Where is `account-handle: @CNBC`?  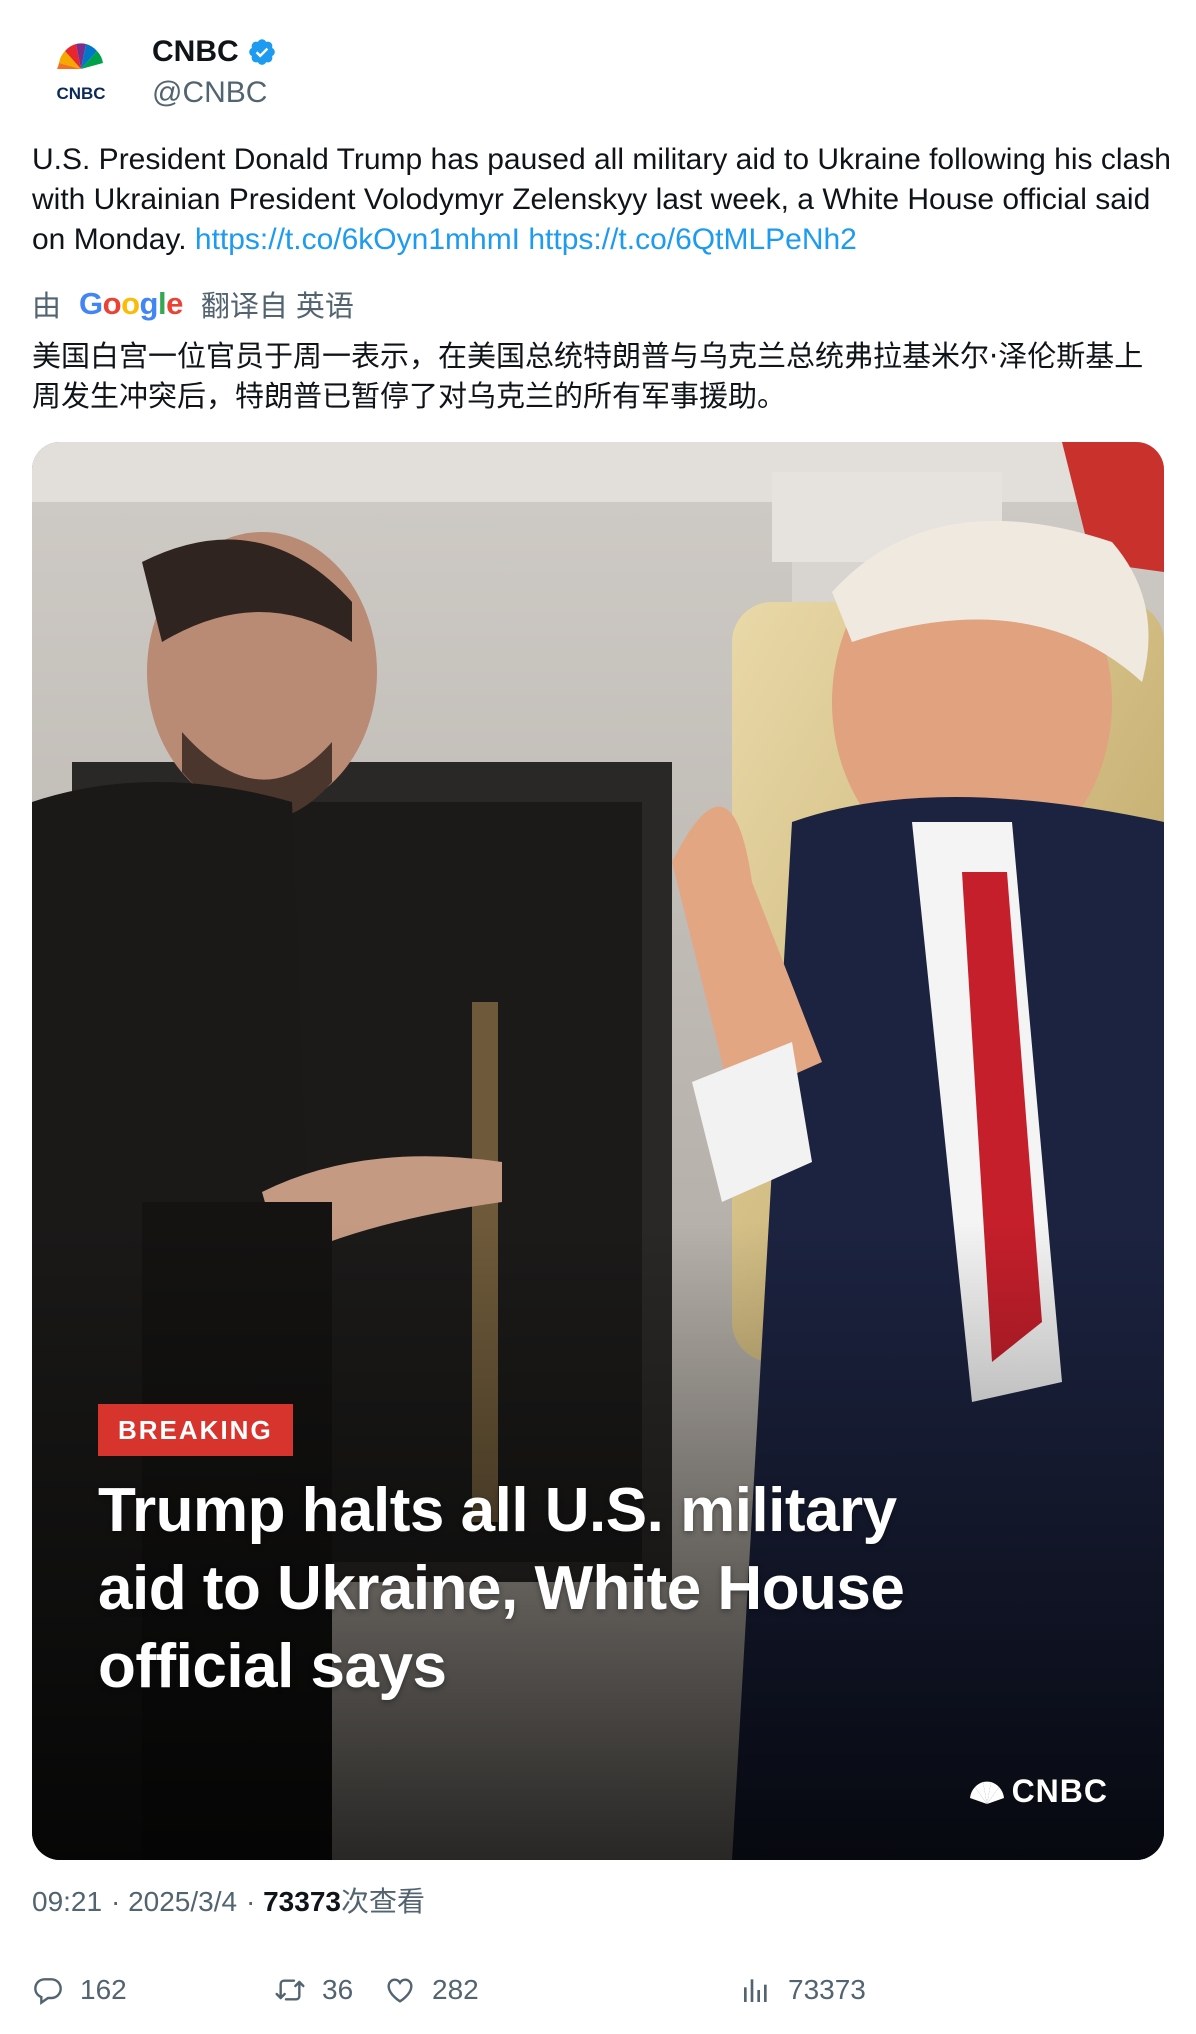 account-handle: @CNBC is located at coordinates (214, 93).